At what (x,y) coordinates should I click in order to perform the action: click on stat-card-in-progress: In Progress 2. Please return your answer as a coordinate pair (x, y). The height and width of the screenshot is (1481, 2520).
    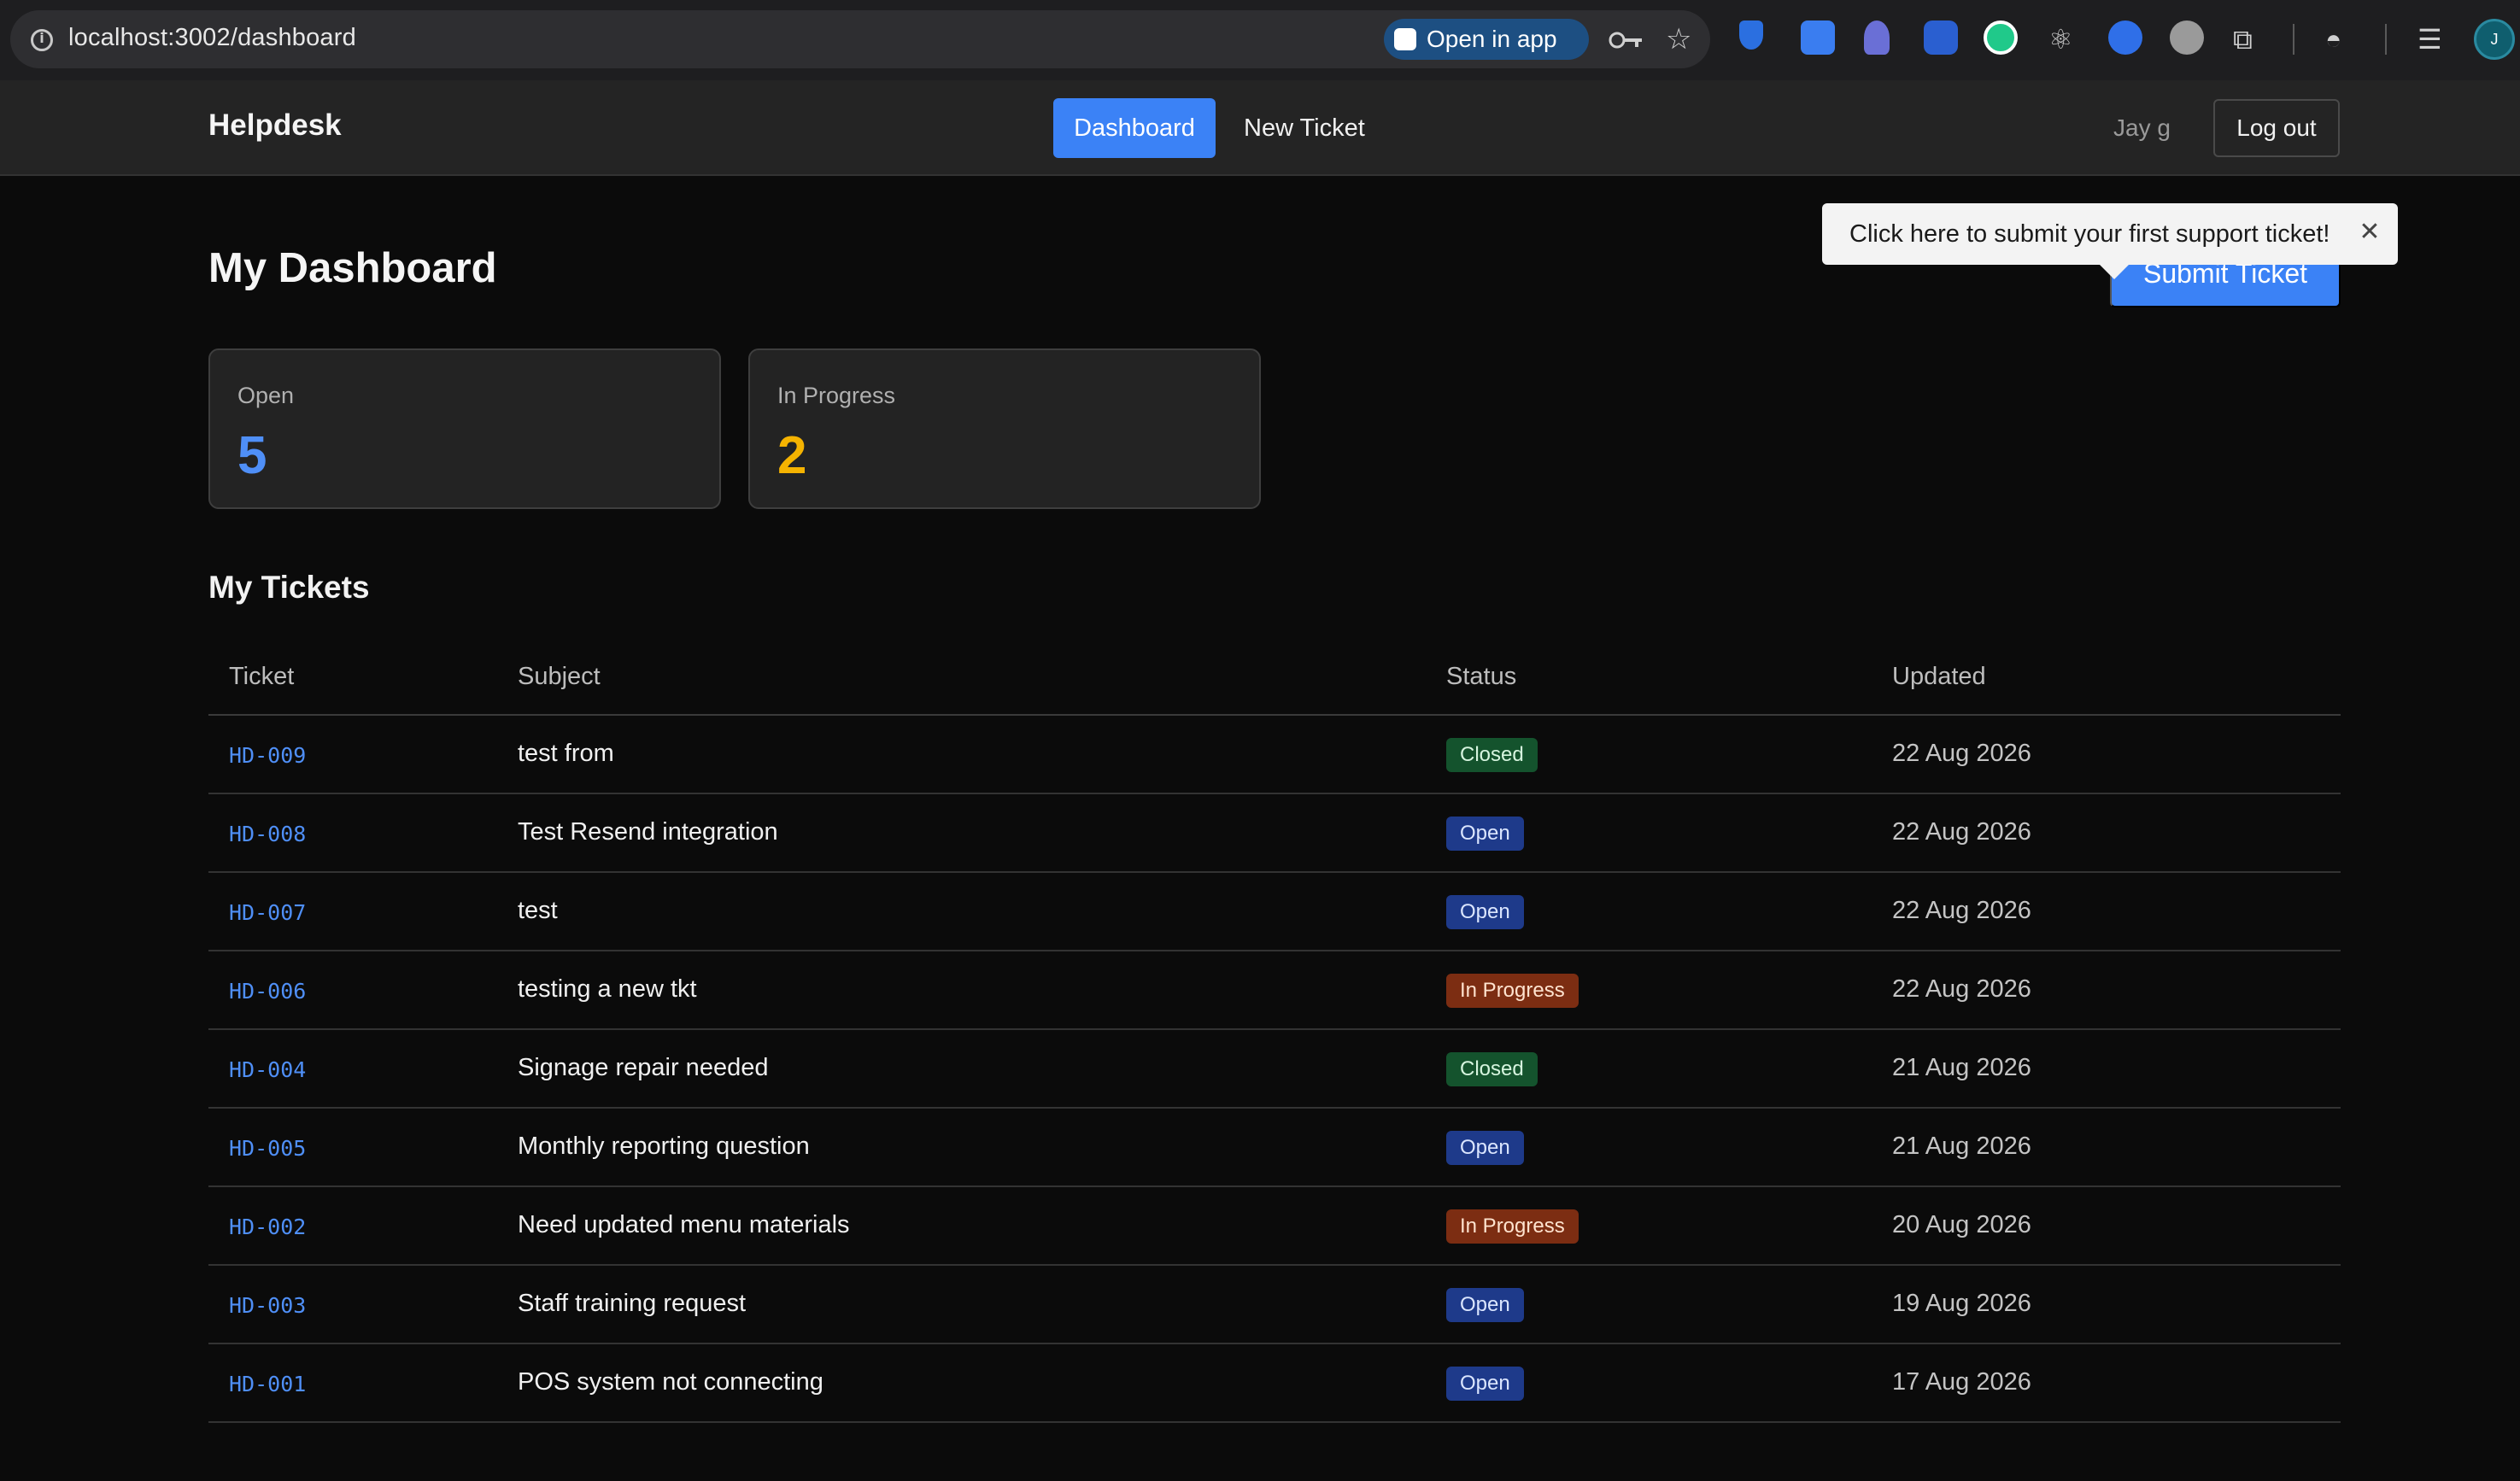
    Looking at the image, I should click on (1004, 428).